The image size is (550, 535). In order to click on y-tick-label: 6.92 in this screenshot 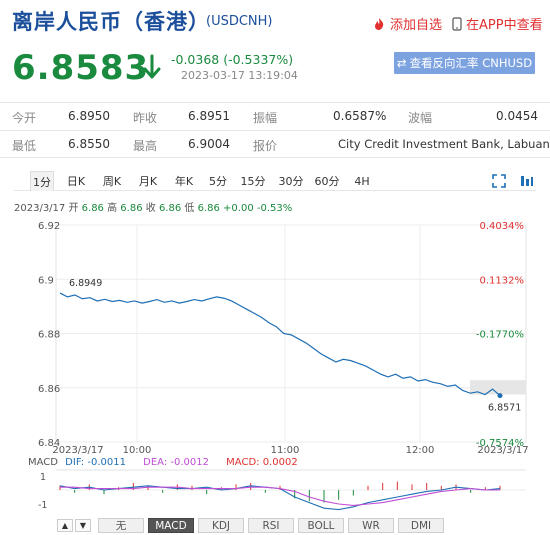, I will do `click(49, 226)`.